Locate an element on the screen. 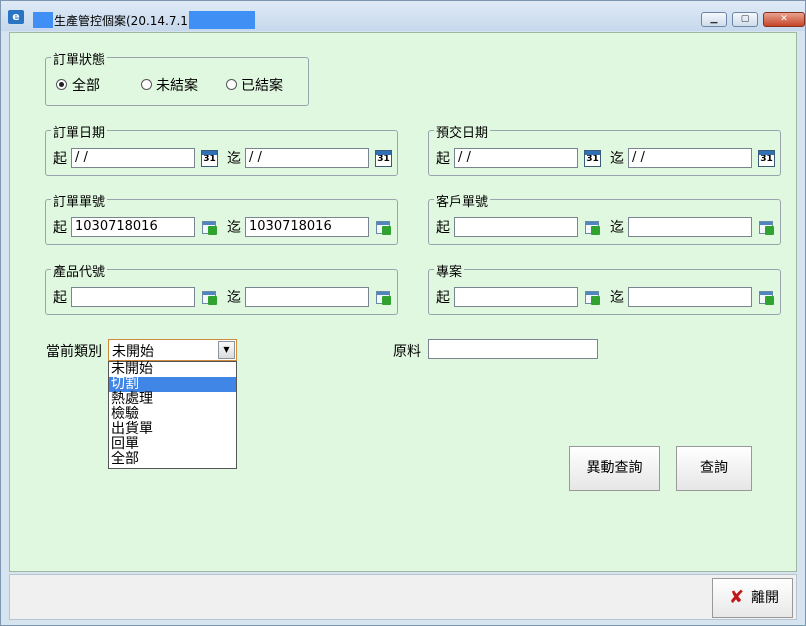 The height and width of the screenshot is (626, 806). maximize-icon: ▢ is located at coordinates (745, 19).